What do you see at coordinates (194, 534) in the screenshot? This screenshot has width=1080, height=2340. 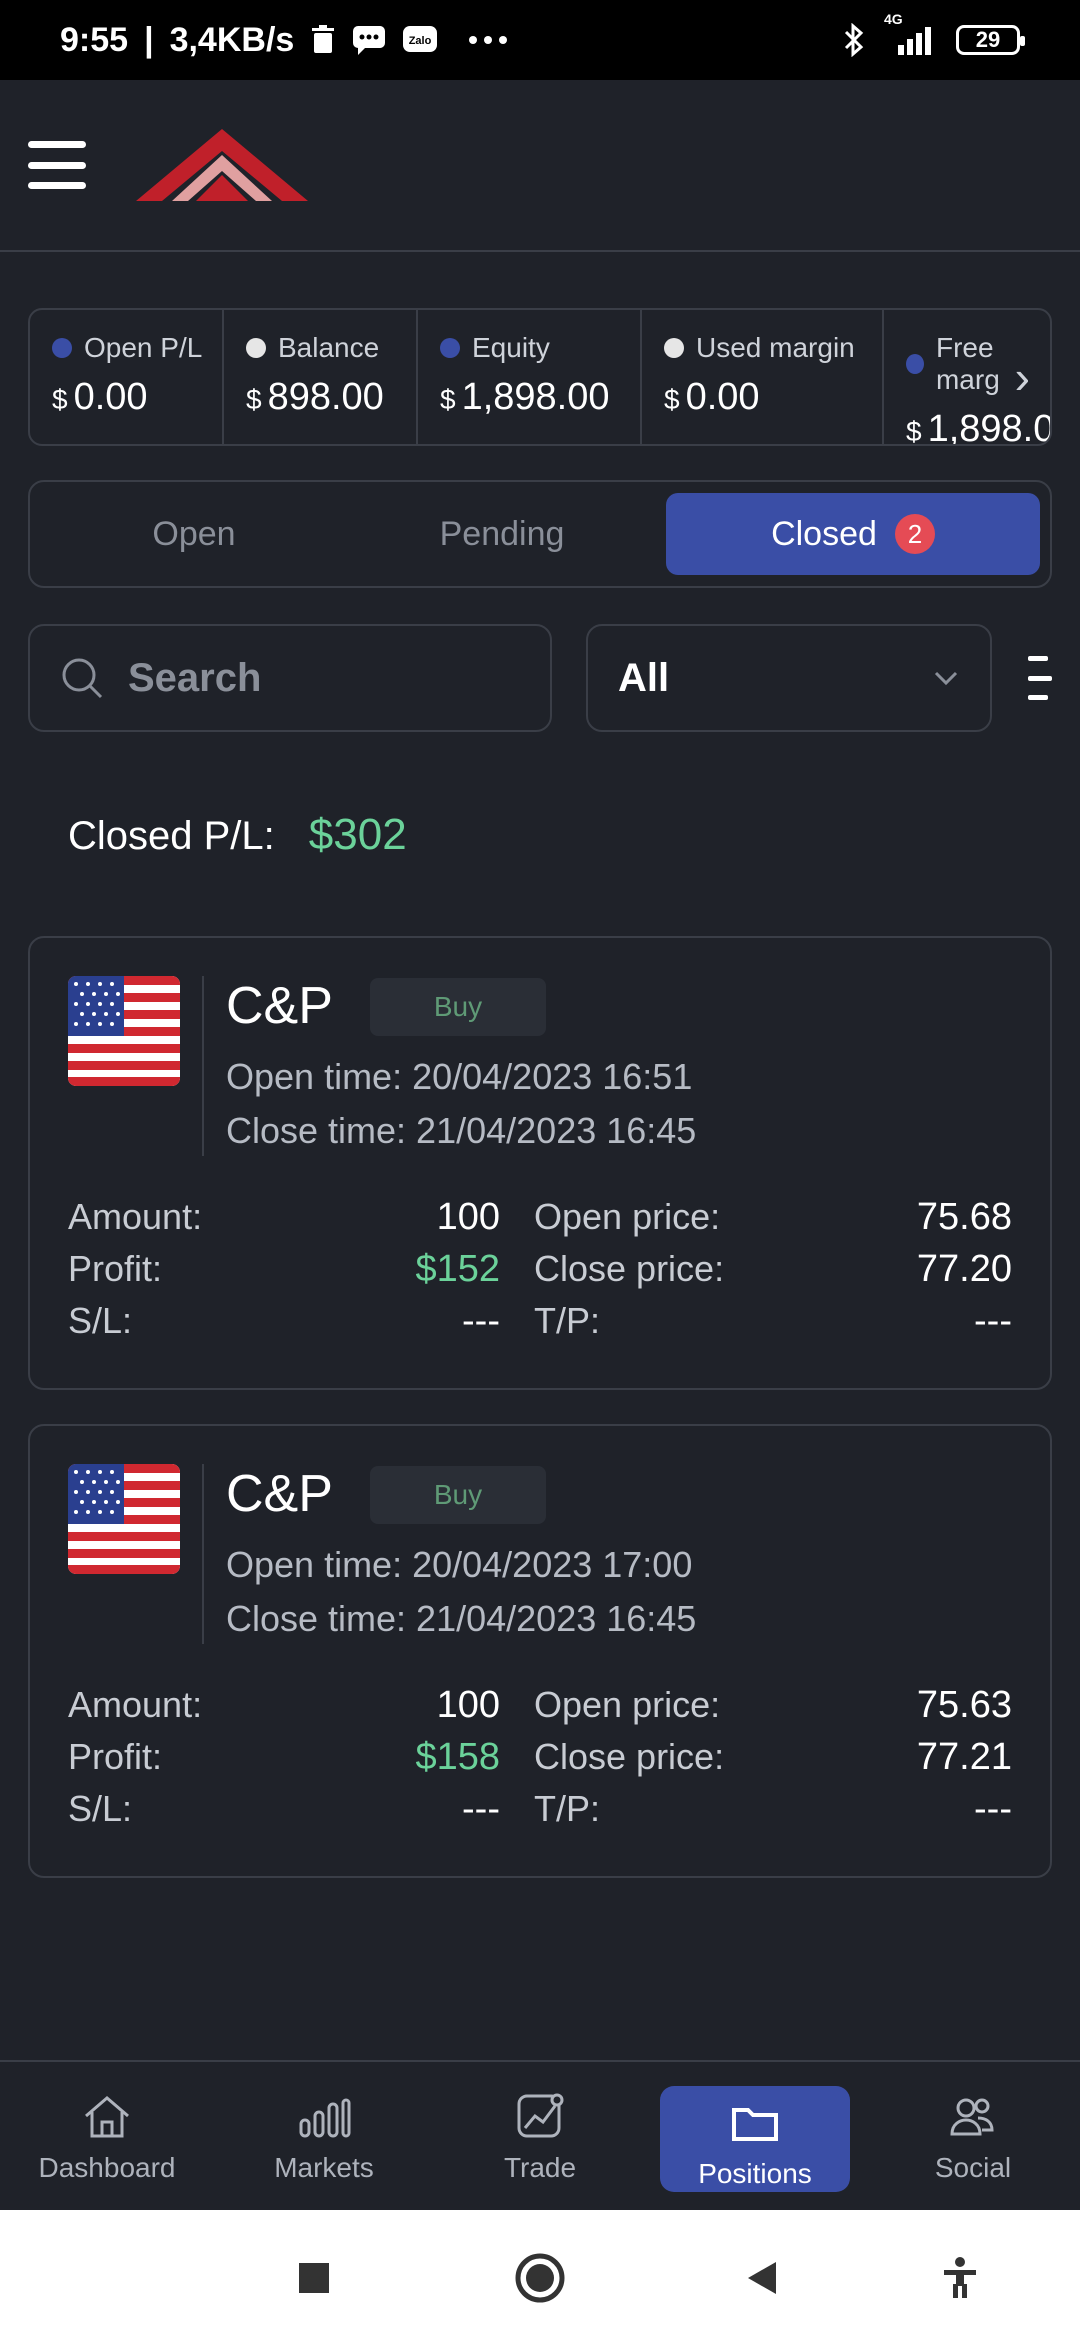 I see `tab-open: Open` at bounding box center [194, 534].